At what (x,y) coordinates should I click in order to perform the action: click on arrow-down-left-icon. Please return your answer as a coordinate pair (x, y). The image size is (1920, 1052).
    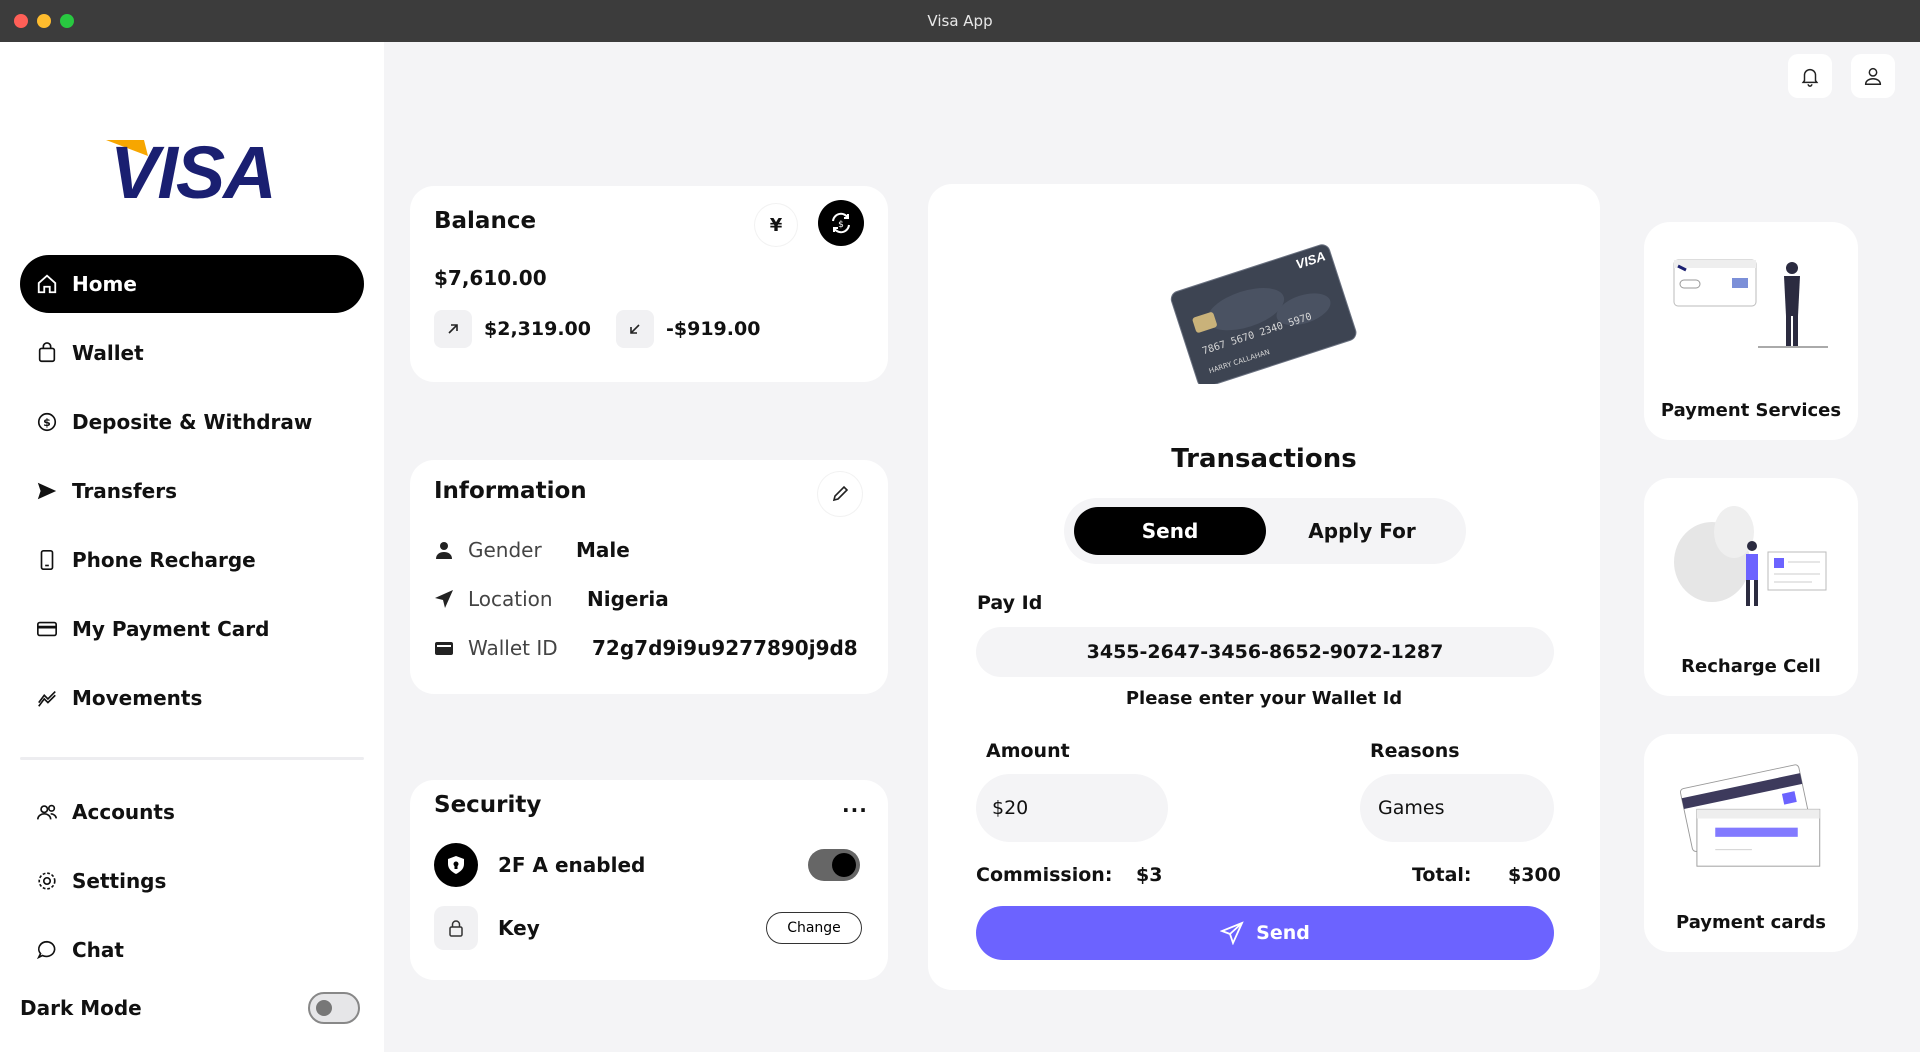
    Looking at the image, I should click on (635, 329).